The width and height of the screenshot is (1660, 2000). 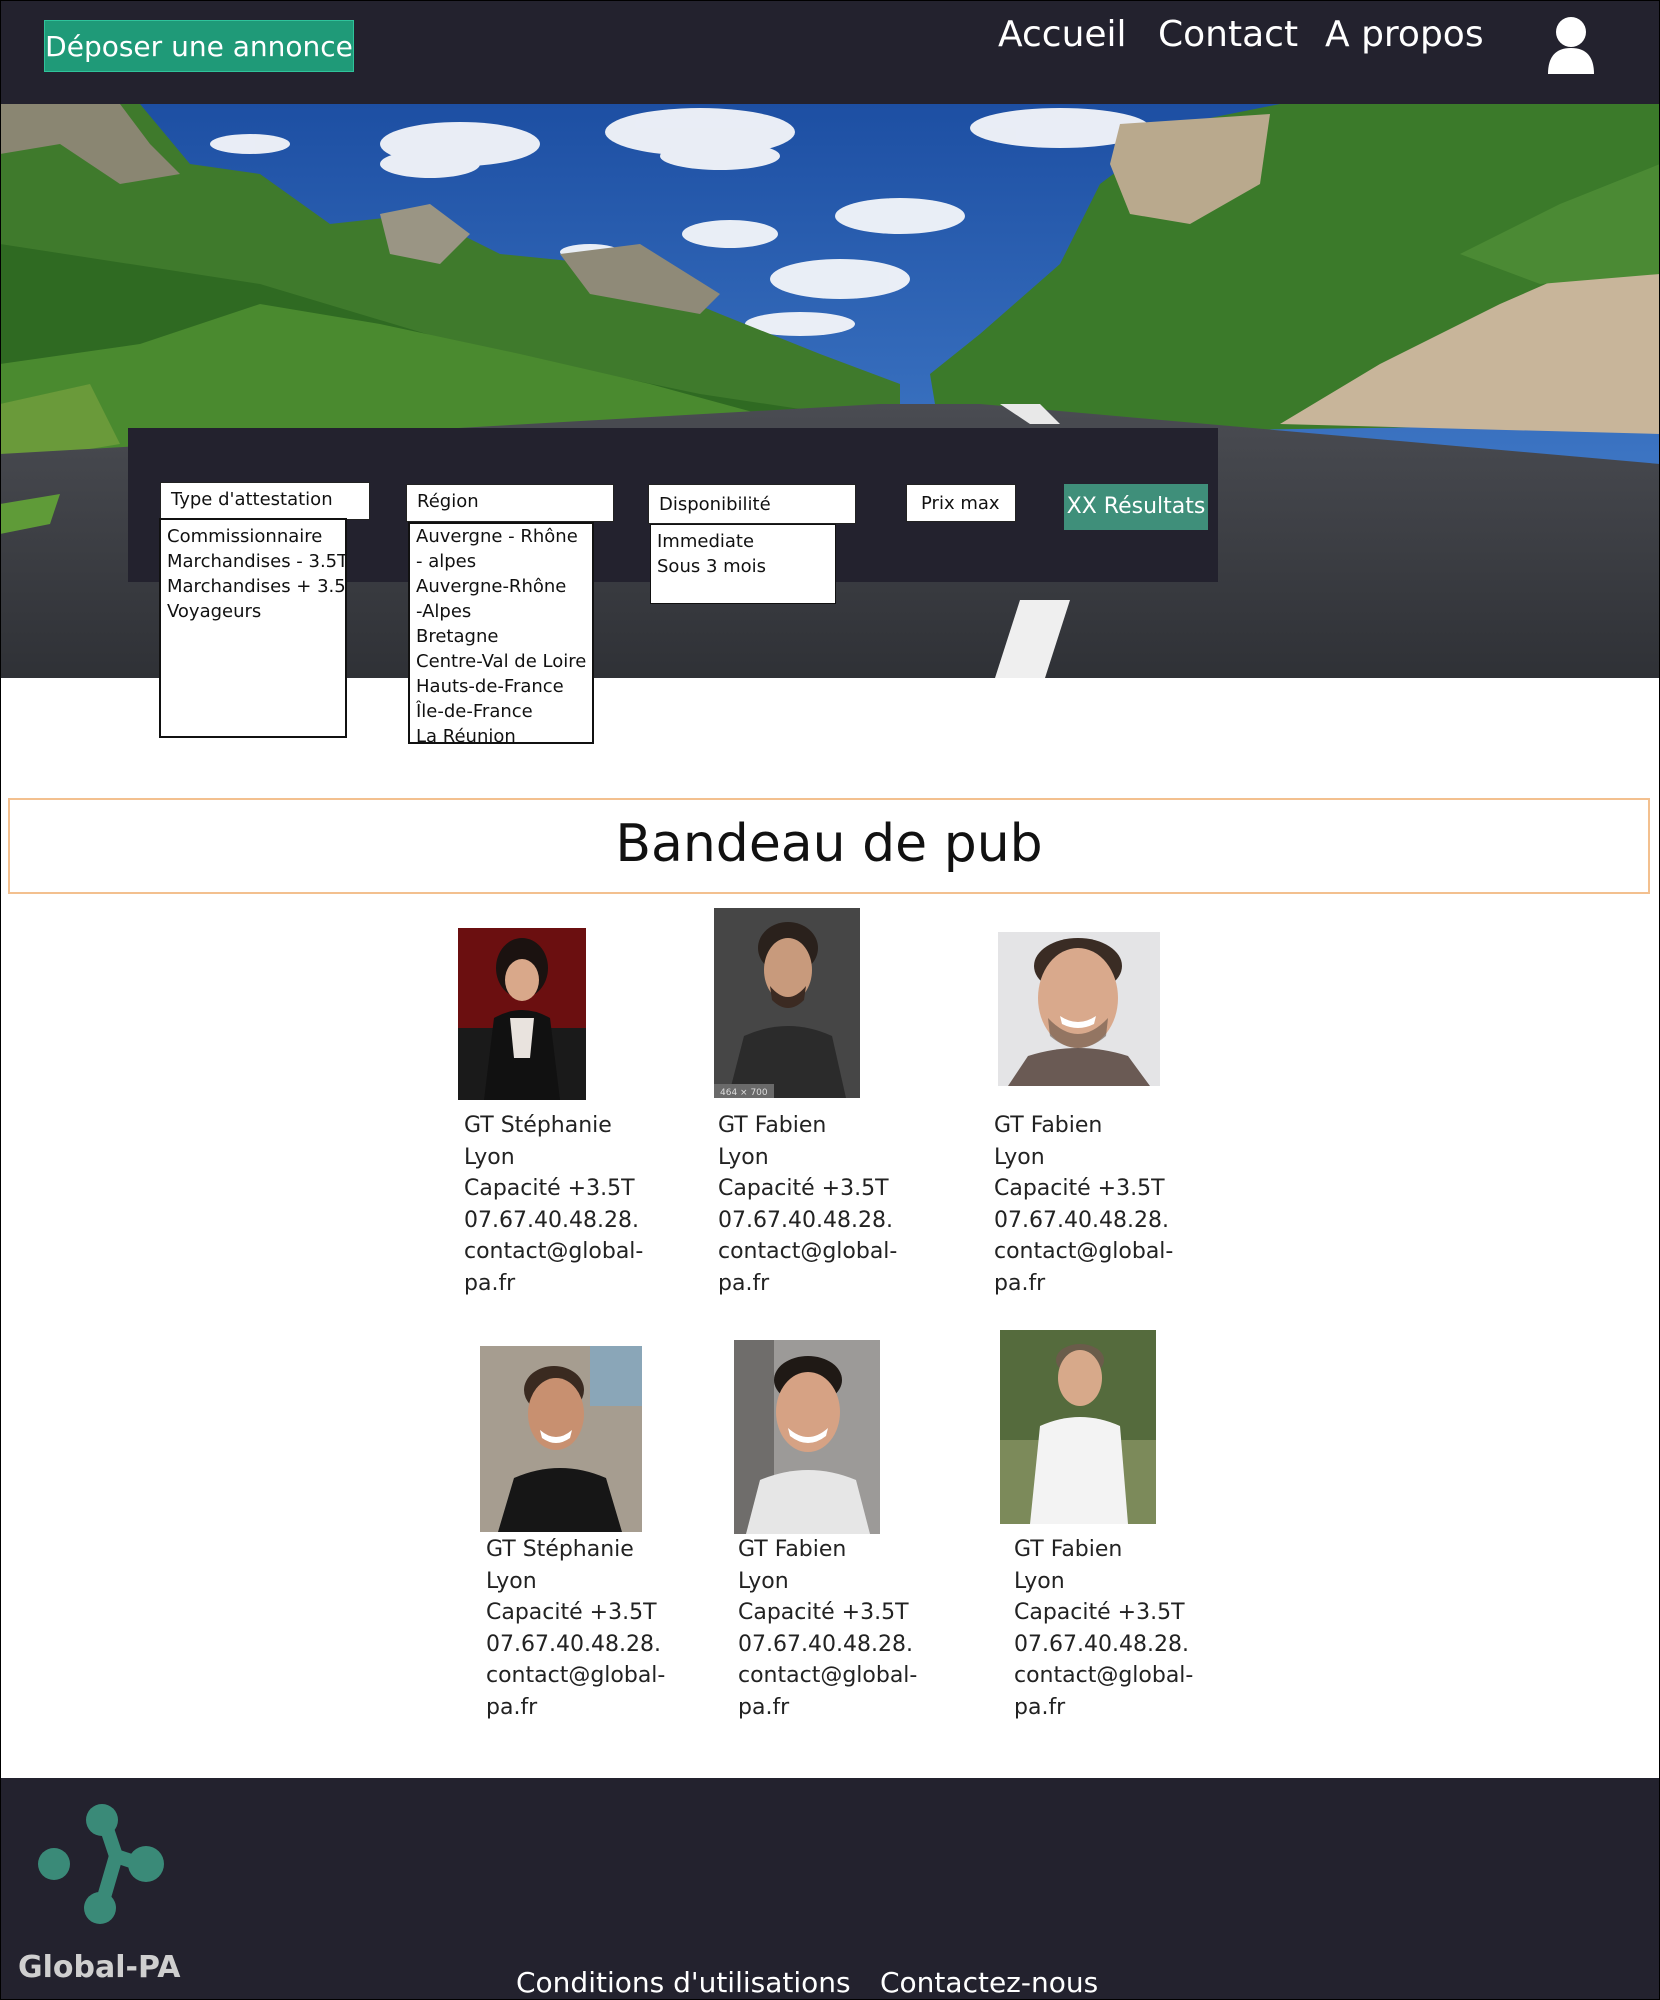 What do you see at coordinates (743, 541) in the screenshot?
I see `option-immediate: Immediate` at bounding box center [743, 541].